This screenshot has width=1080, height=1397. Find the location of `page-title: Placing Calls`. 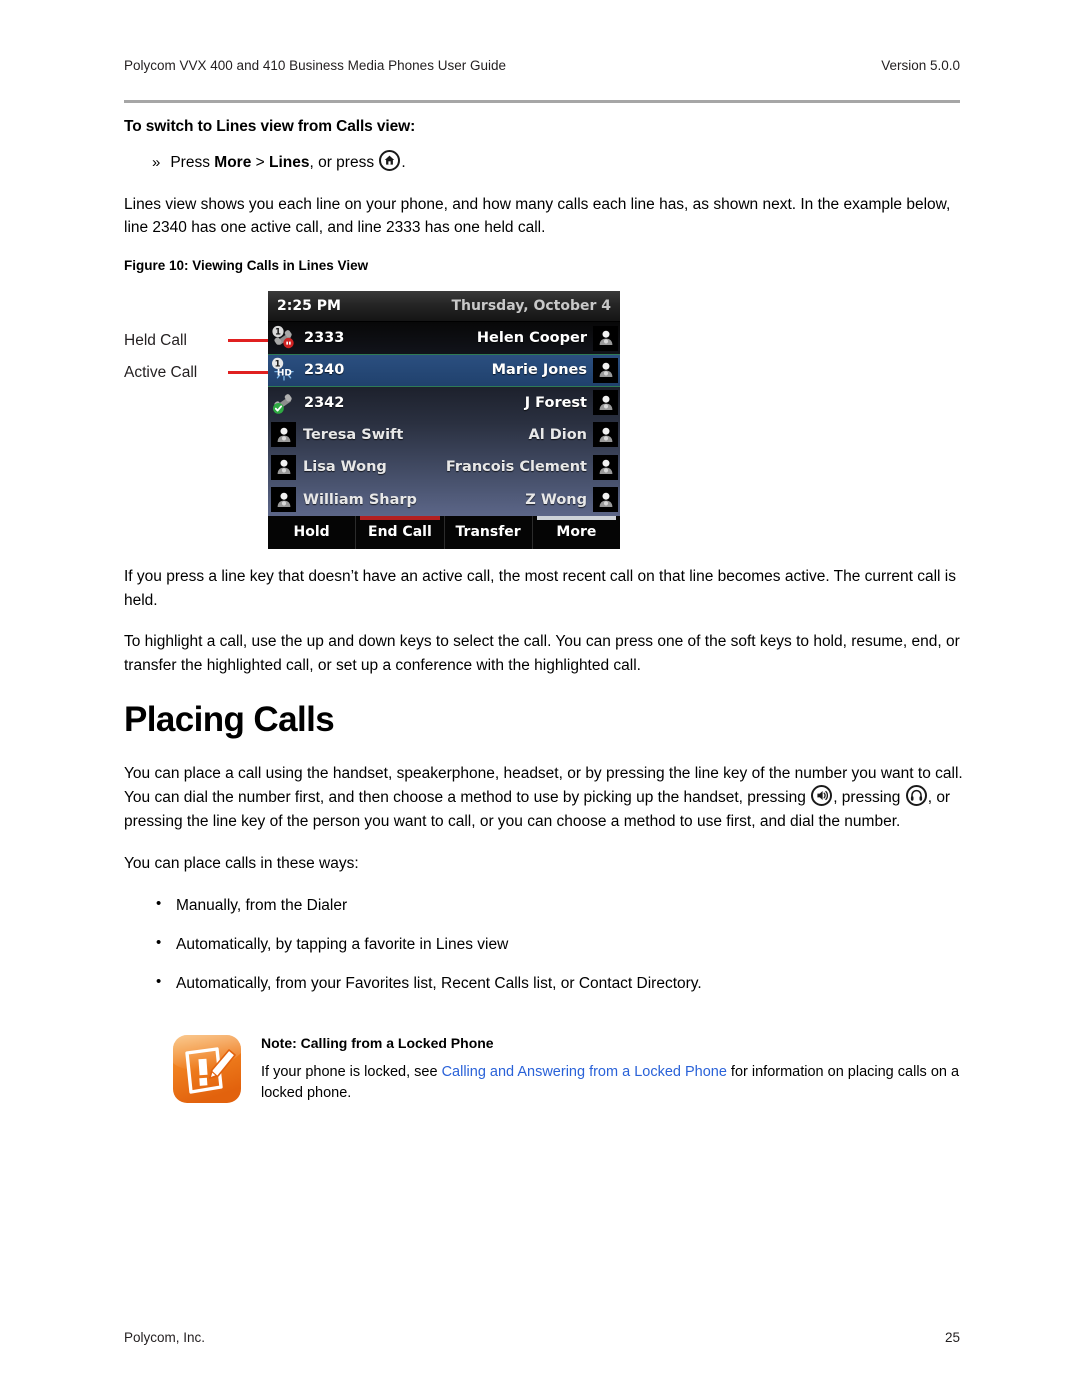

page-title: Placing Calls is located at coordinates (229, 719).